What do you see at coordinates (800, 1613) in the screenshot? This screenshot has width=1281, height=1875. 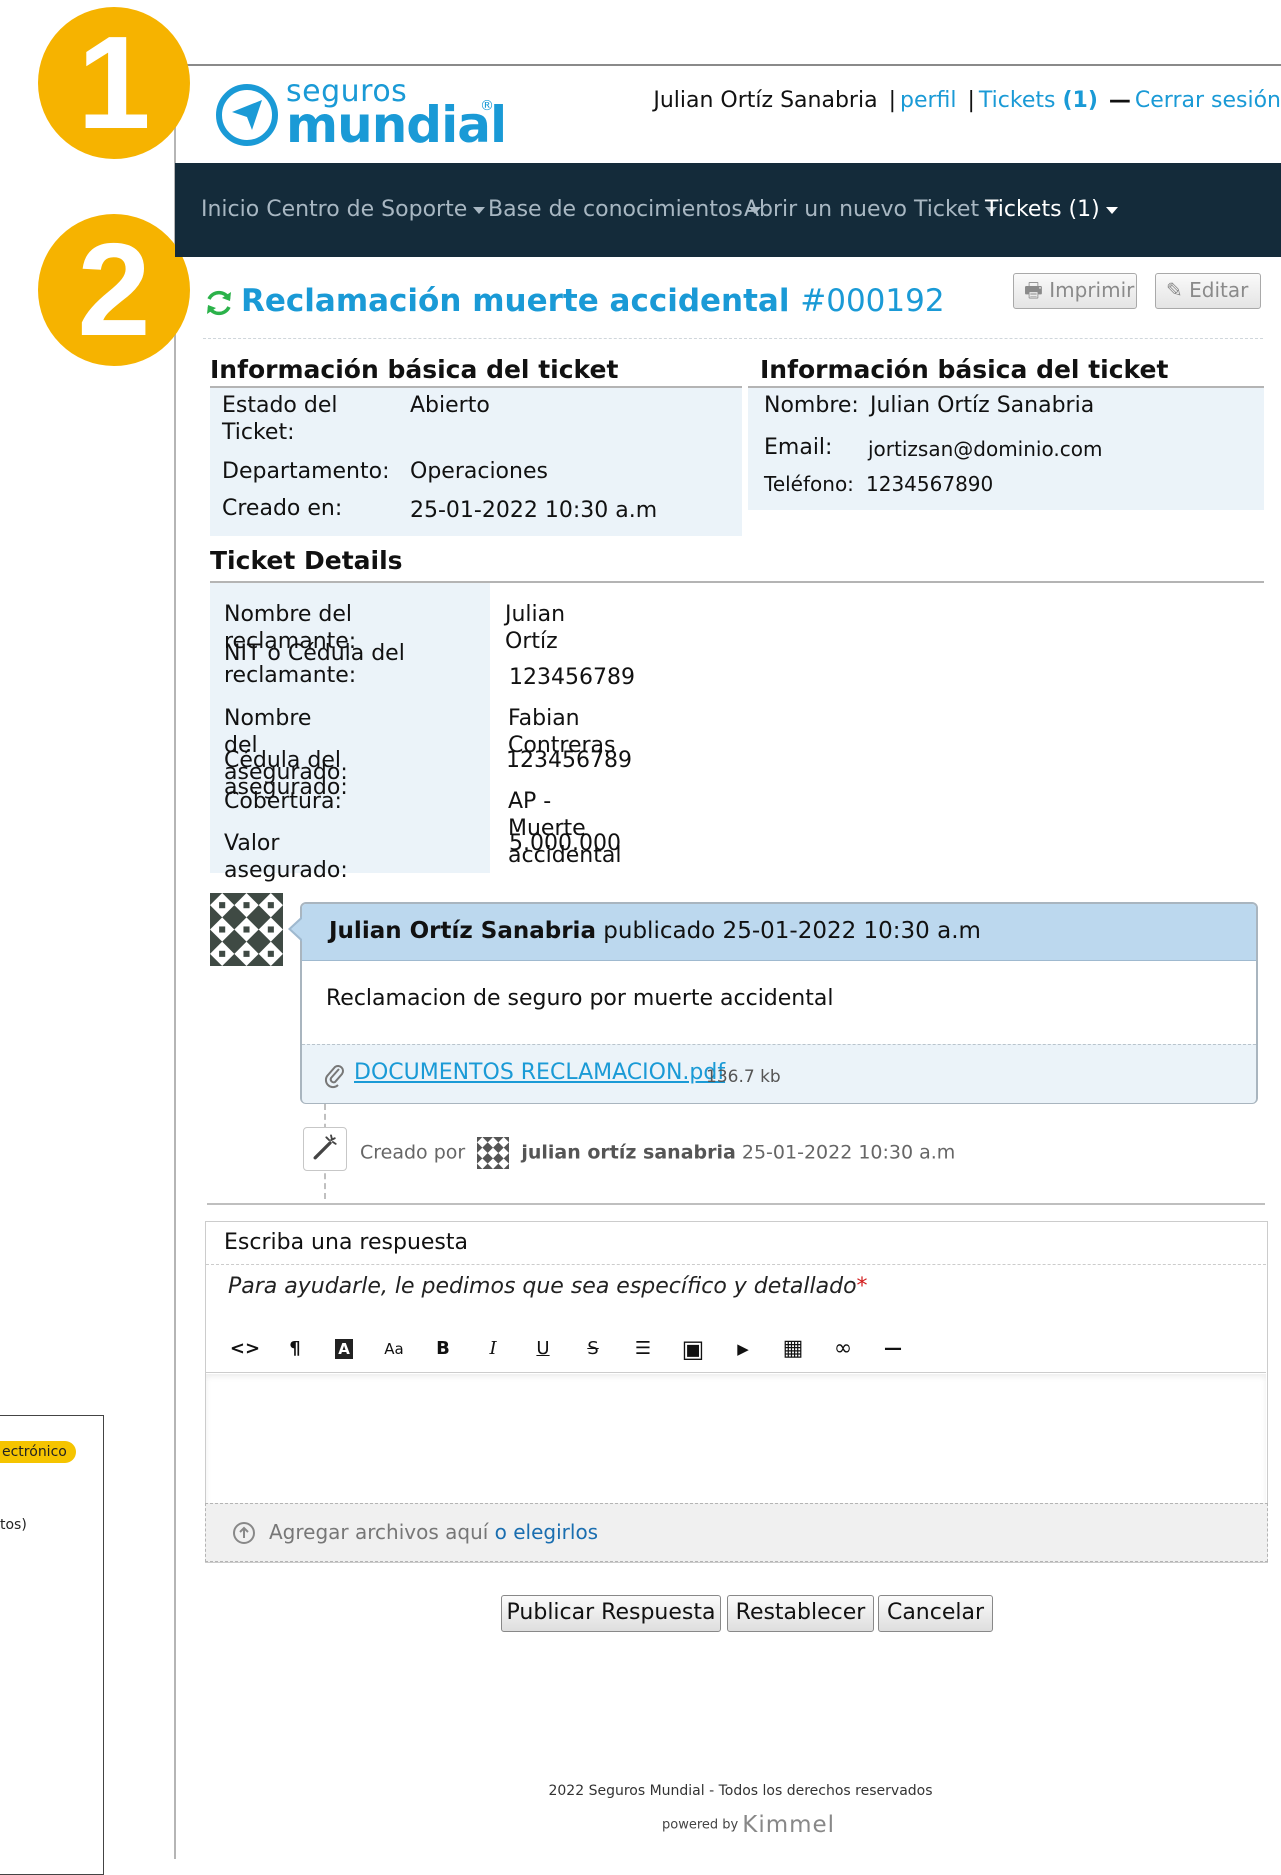 I see `reset-button: Restablecer` at bounding box center [800, 1613].